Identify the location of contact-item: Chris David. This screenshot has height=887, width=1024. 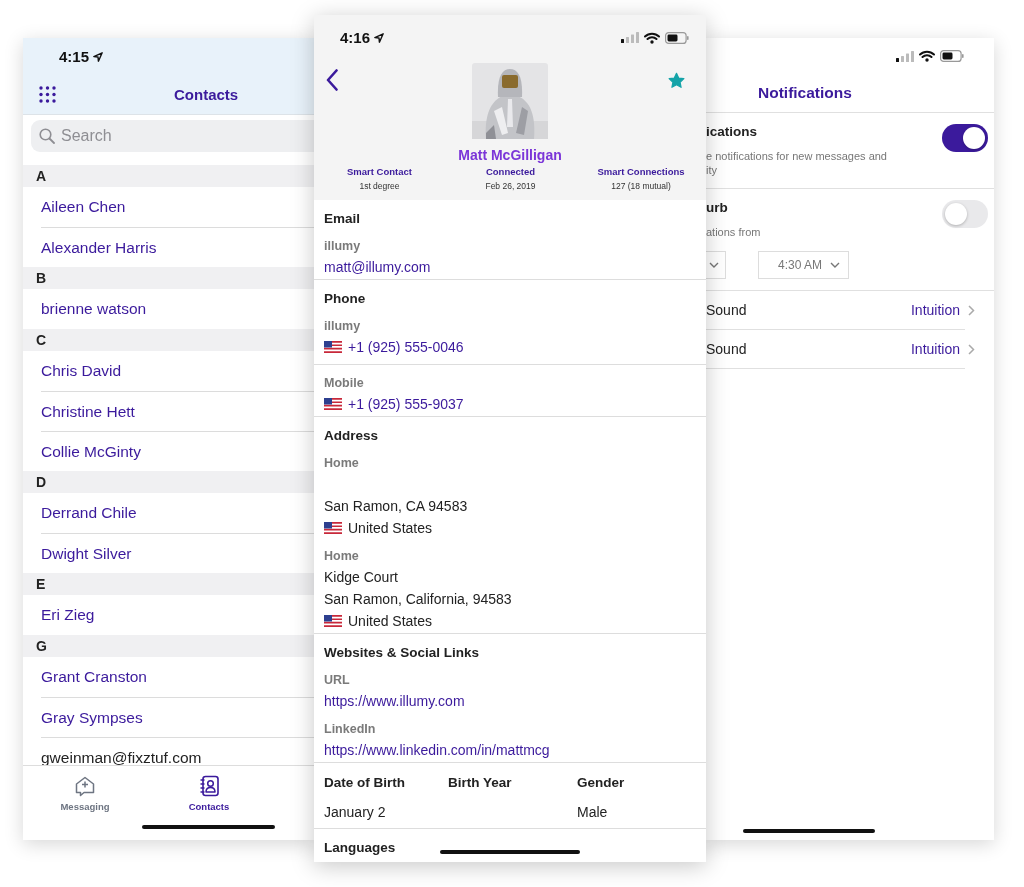
(177, 371).